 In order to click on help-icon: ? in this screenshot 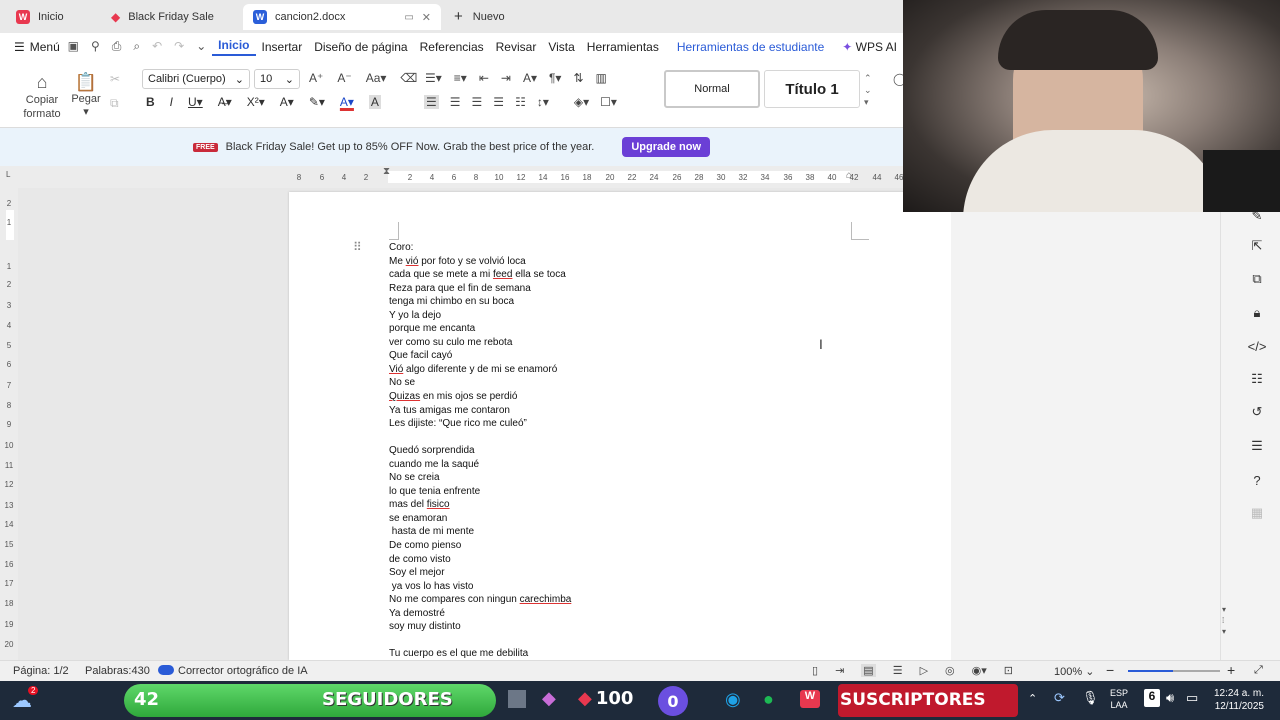, I will do `click(1257, 480)`.